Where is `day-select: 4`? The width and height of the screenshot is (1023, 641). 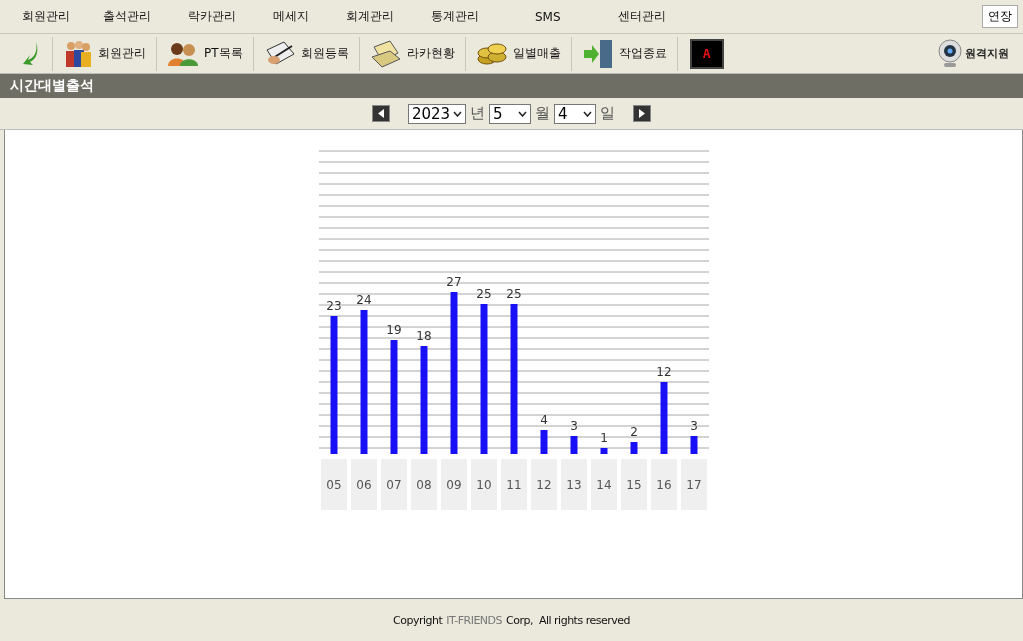 day-select: 4 is located at coordinates (575, 113).